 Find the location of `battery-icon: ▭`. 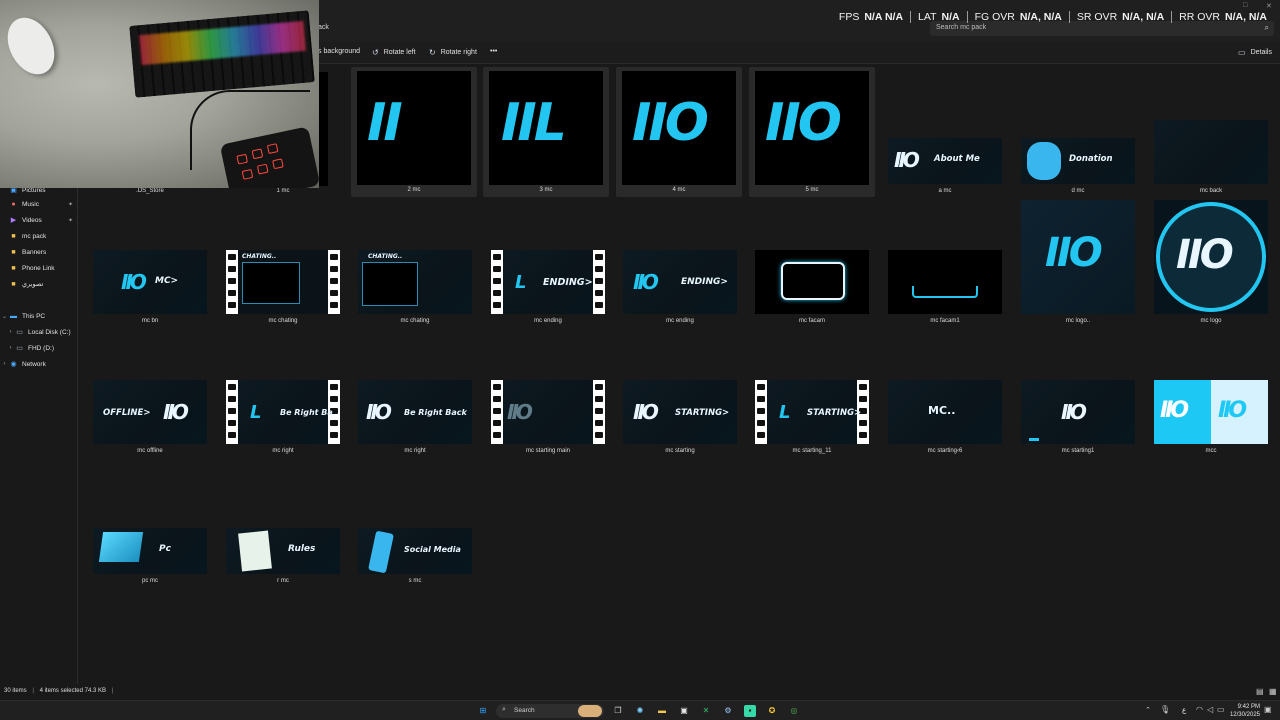

battery-icon: ▭ is located at coordinates (1221, 709).